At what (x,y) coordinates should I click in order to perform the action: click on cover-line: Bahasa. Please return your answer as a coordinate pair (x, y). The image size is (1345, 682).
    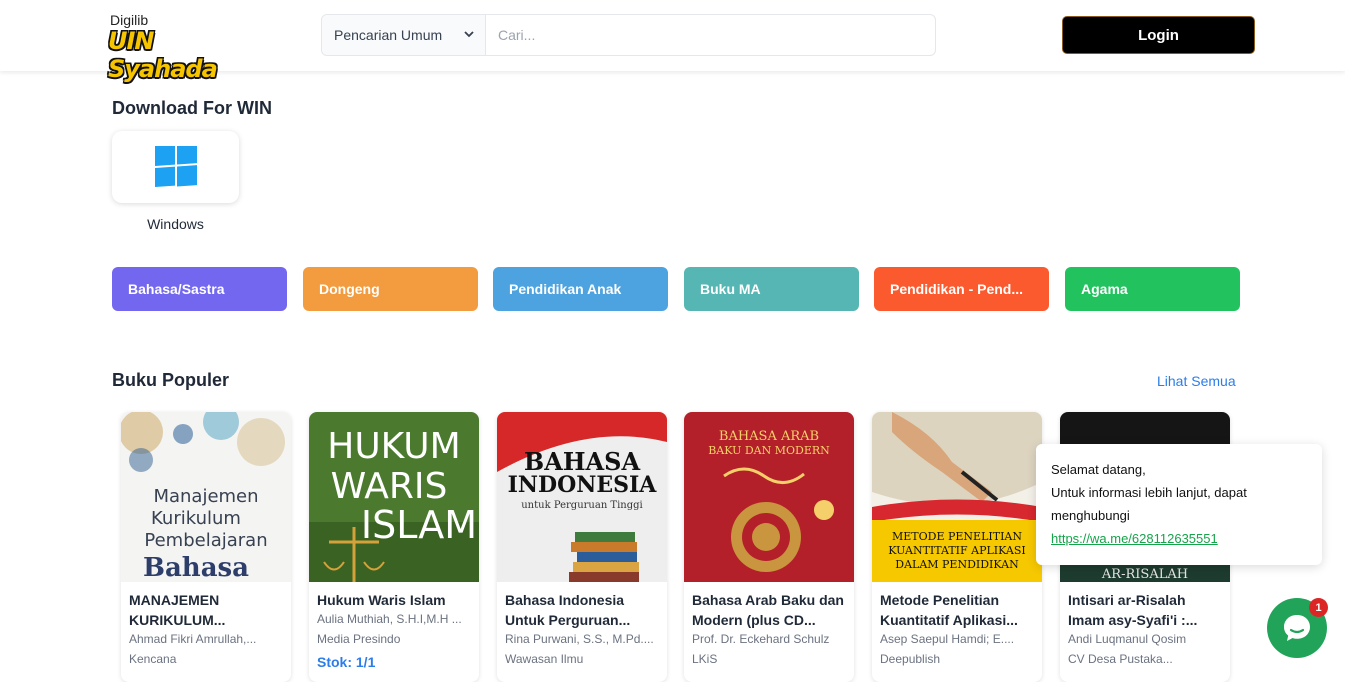
    Looking at the image, I should click on (196, 567).